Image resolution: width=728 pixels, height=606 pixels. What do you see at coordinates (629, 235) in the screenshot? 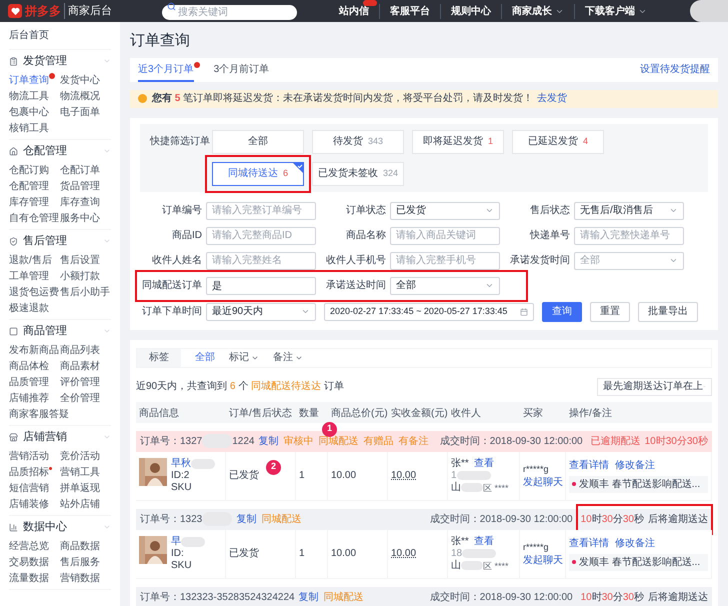
I see `input-field: 请输入完整快递单号` at bounding box center [629, 235].